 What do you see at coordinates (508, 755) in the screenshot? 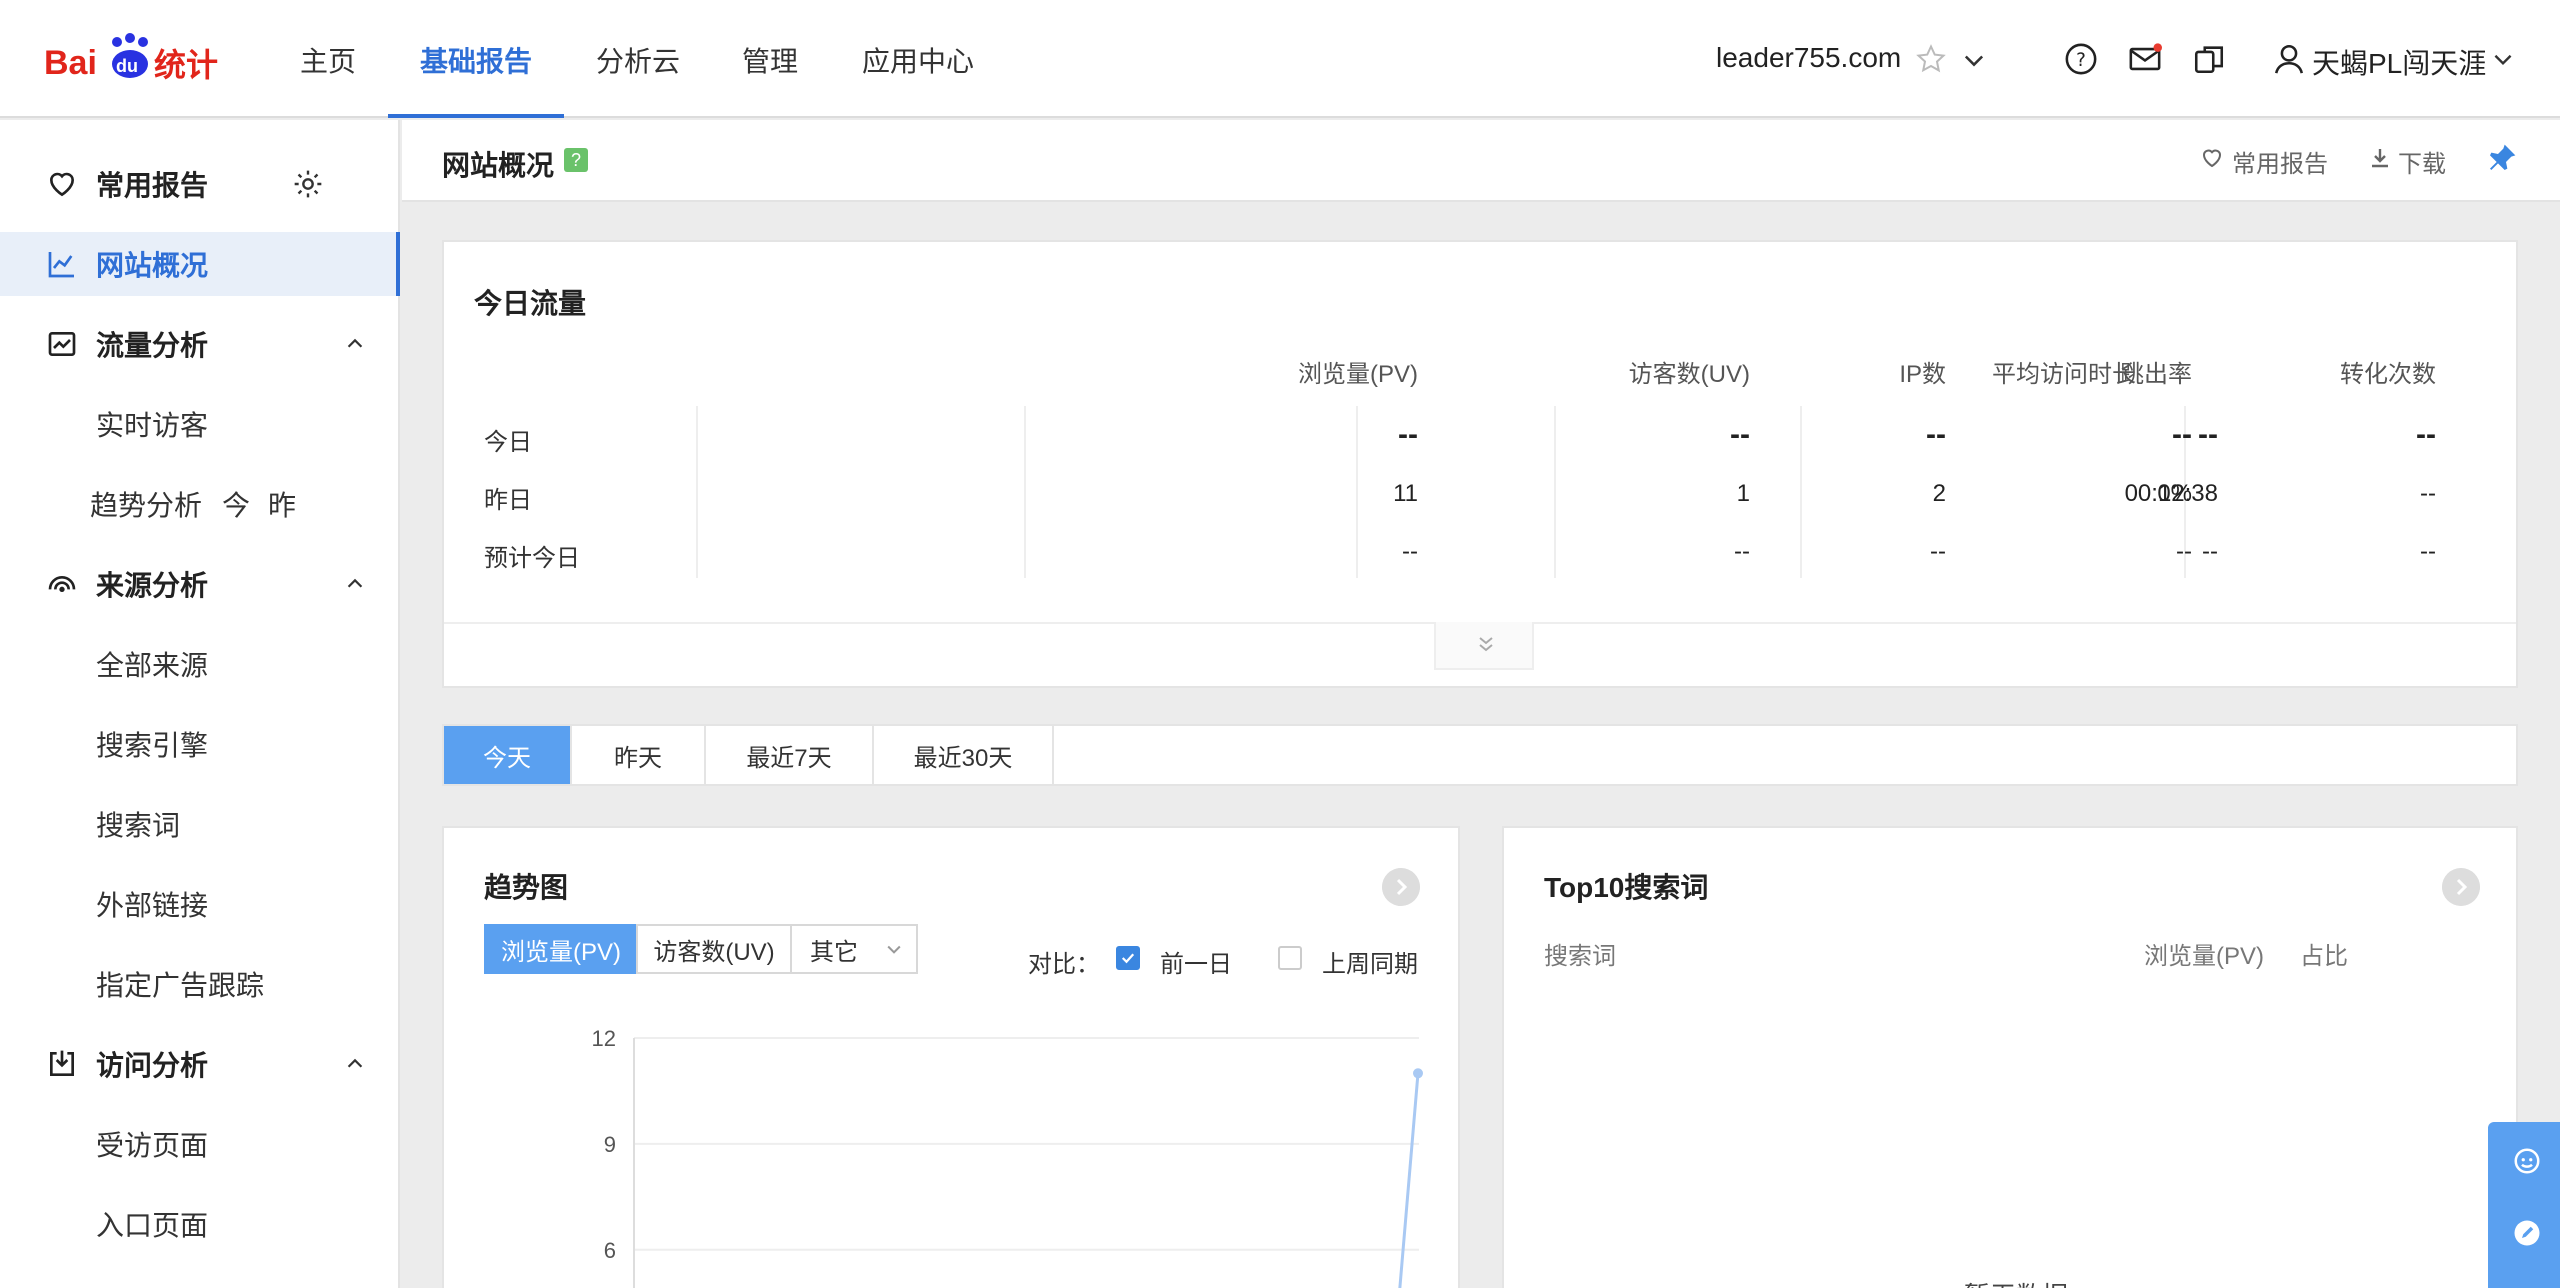
I see `tab-today: 今天` at bounding box center [508, 755].